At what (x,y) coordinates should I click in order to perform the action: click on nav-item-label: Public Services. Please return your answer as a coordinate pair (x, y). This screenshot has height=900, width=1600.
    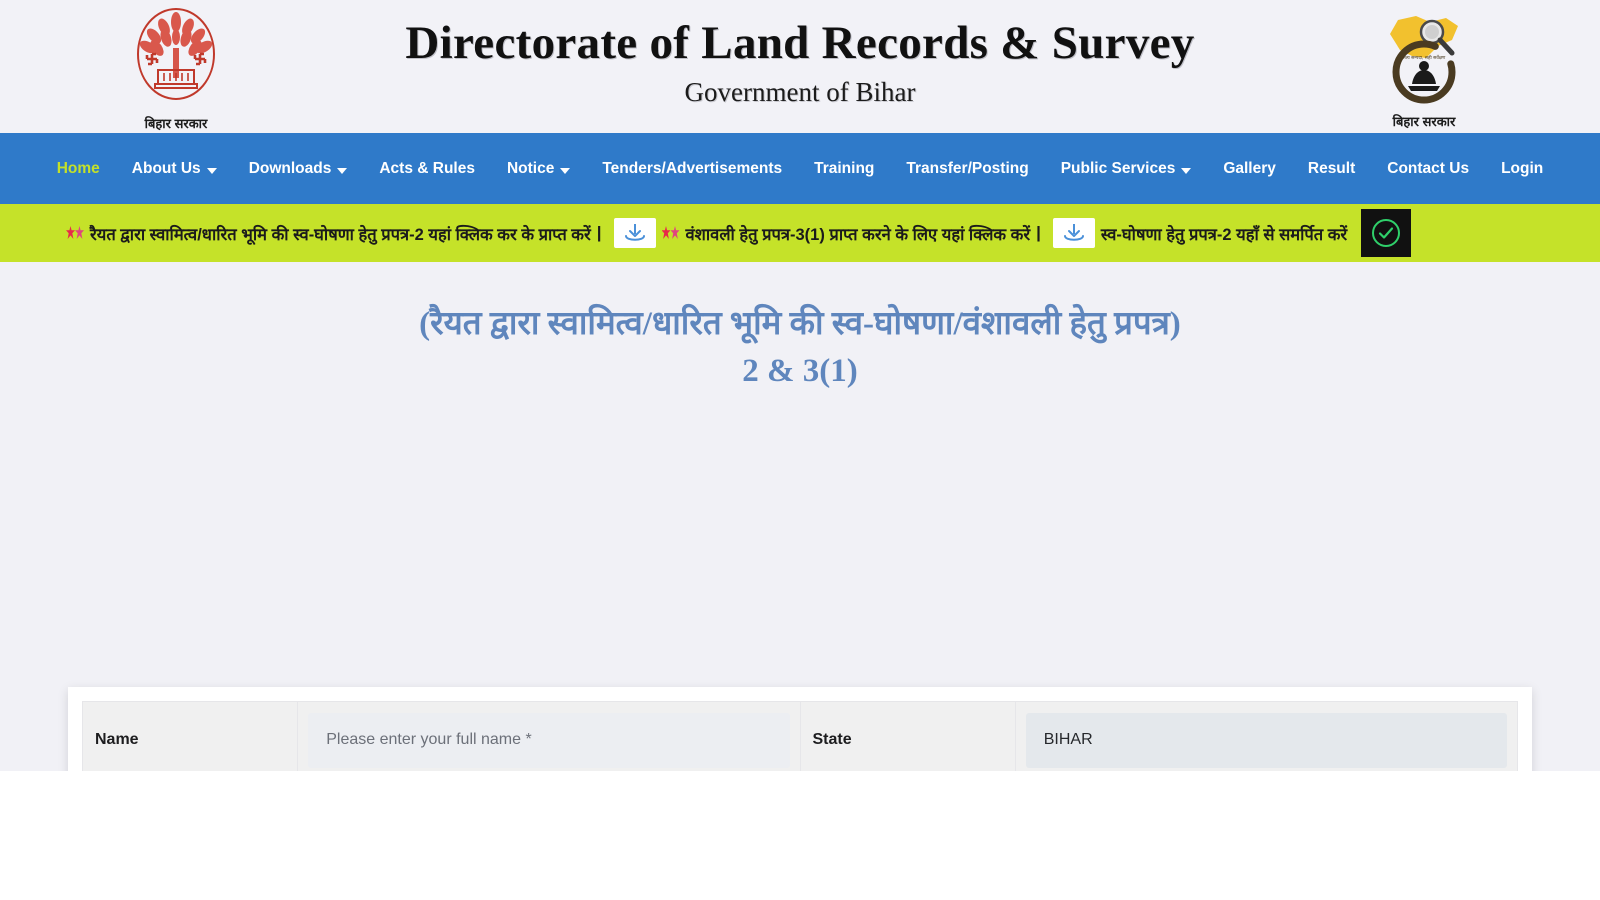
    Looking at the image, I should click on (1118, 168).